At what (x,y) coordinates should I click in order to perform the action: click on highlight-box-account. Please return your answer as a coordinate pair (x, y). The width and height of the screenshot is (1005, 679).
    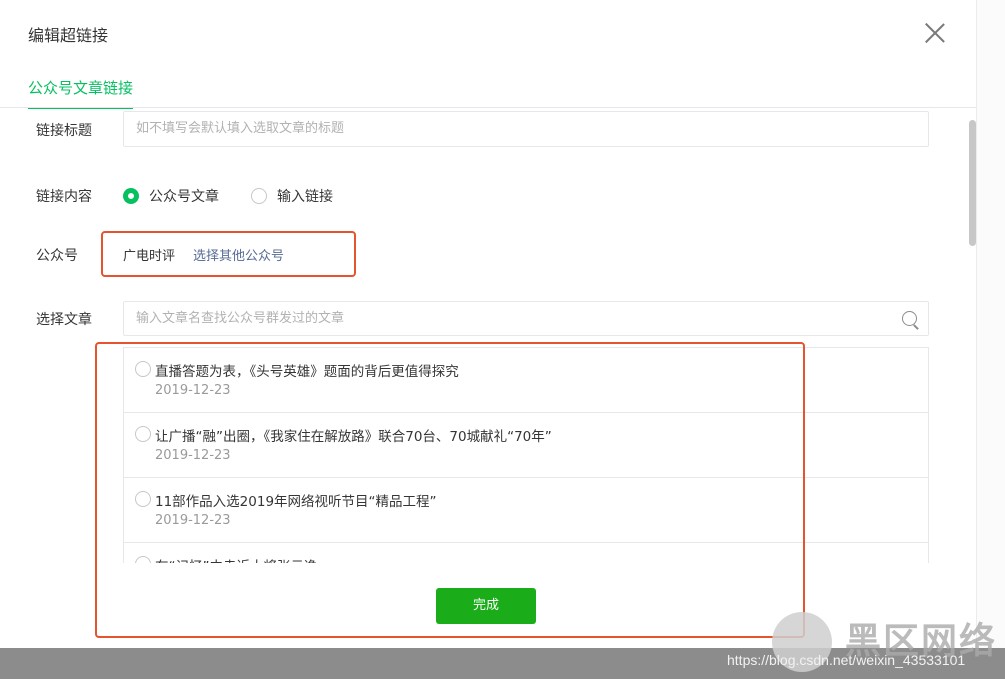
    Looking at the image, I should click on (228, 254).